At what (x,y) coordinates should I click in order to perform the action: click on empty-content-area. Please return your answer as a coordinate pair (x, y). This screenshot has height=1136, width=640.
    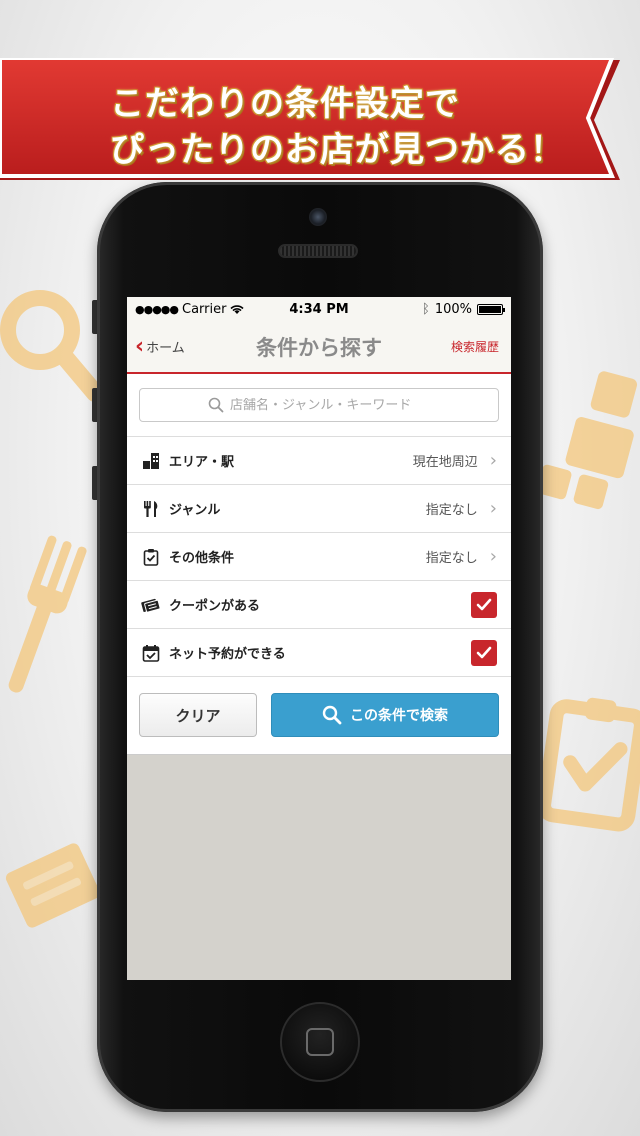
    Looking at the image, I should click on (319, 867).